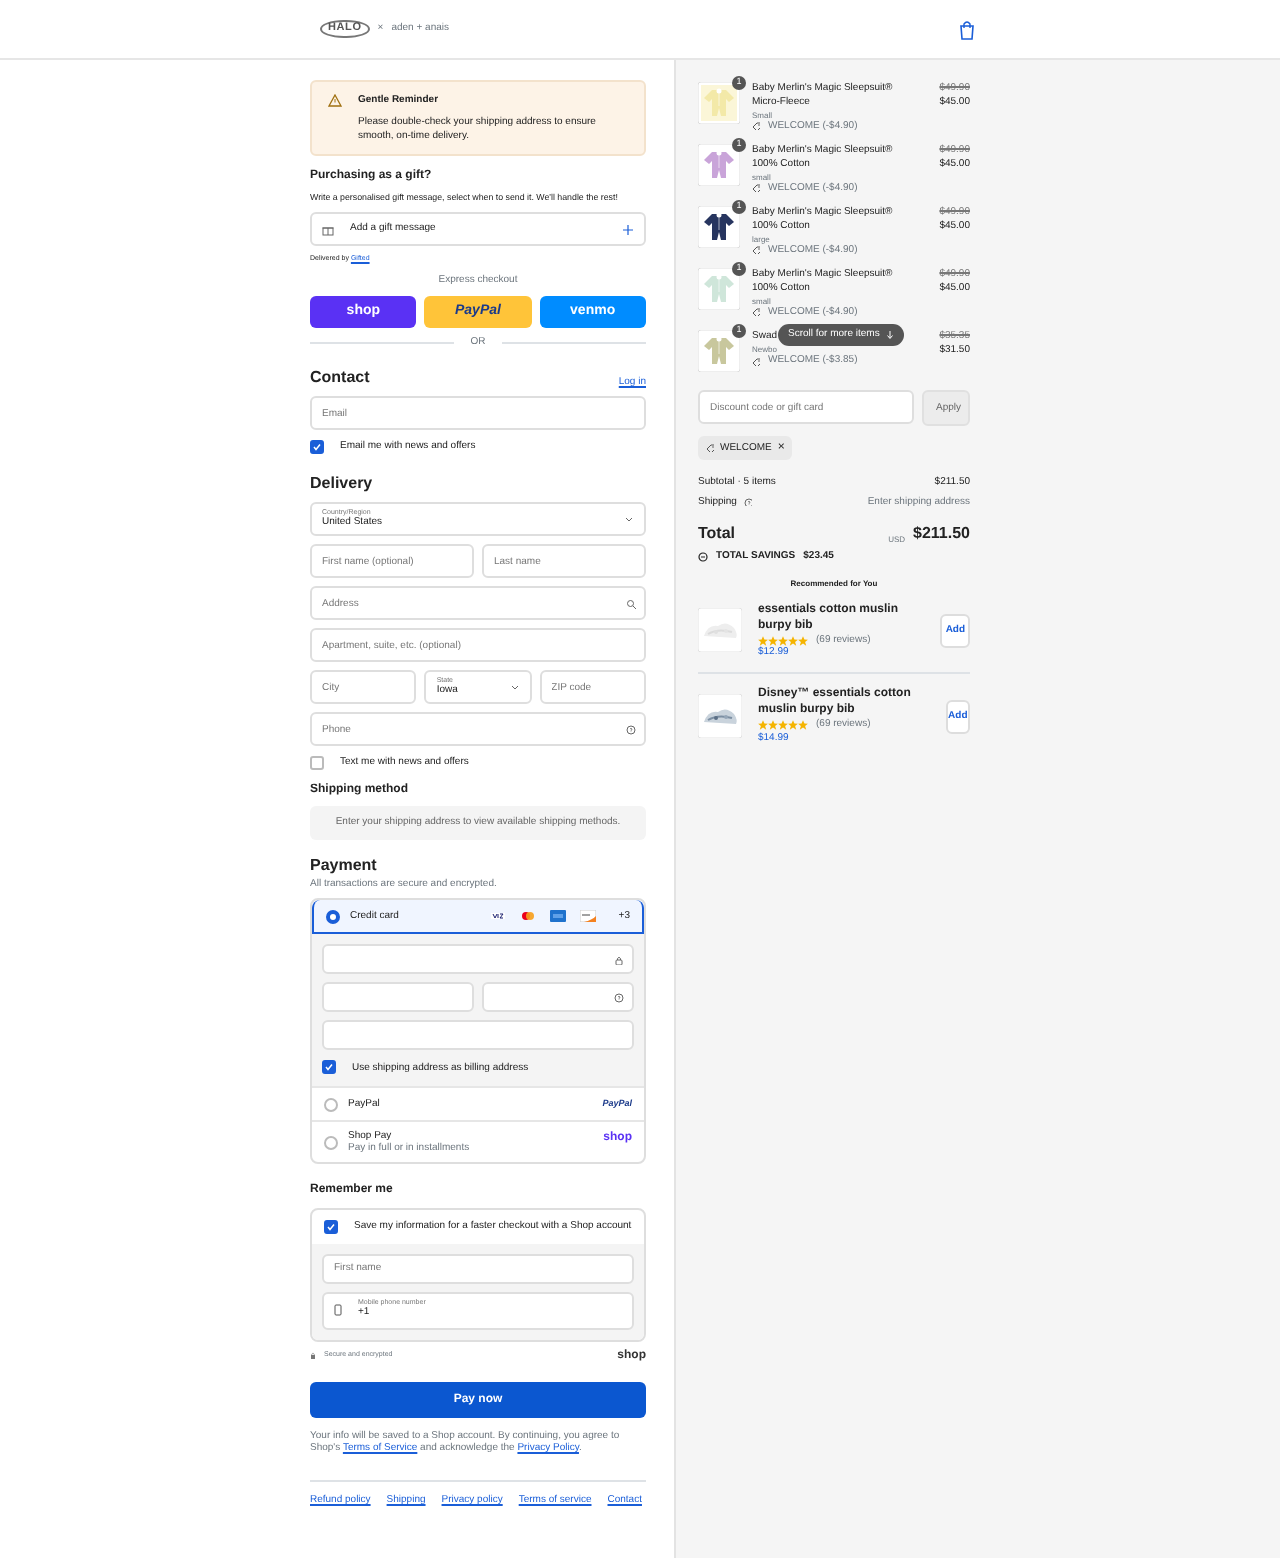 The height and width of the screenshot is (1558, 1280). What do you see at coordinates (941, 534) in the screenshot?
I see `total-value: $211.50` at bounding box center [941, 534].